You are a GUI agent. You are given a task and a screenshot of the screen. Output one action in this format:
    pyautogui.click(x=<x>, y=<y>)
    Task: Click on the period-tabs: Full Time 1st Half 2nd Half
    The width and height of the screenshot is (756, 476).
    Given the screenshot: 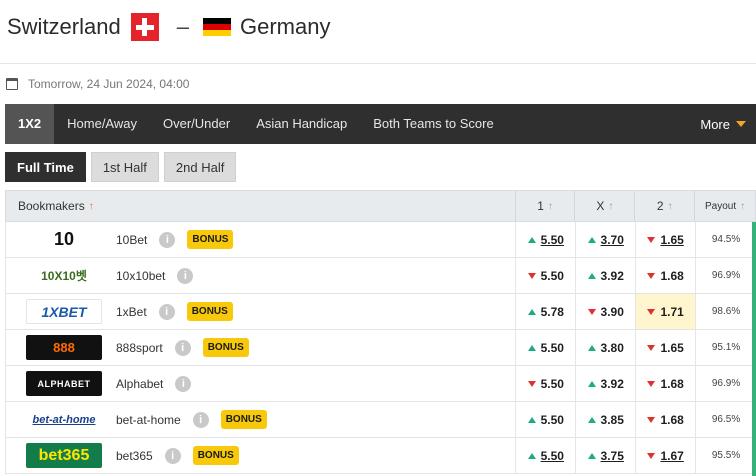 What is the action you would take?
    pyautogui.click(x=121, y=167)
    